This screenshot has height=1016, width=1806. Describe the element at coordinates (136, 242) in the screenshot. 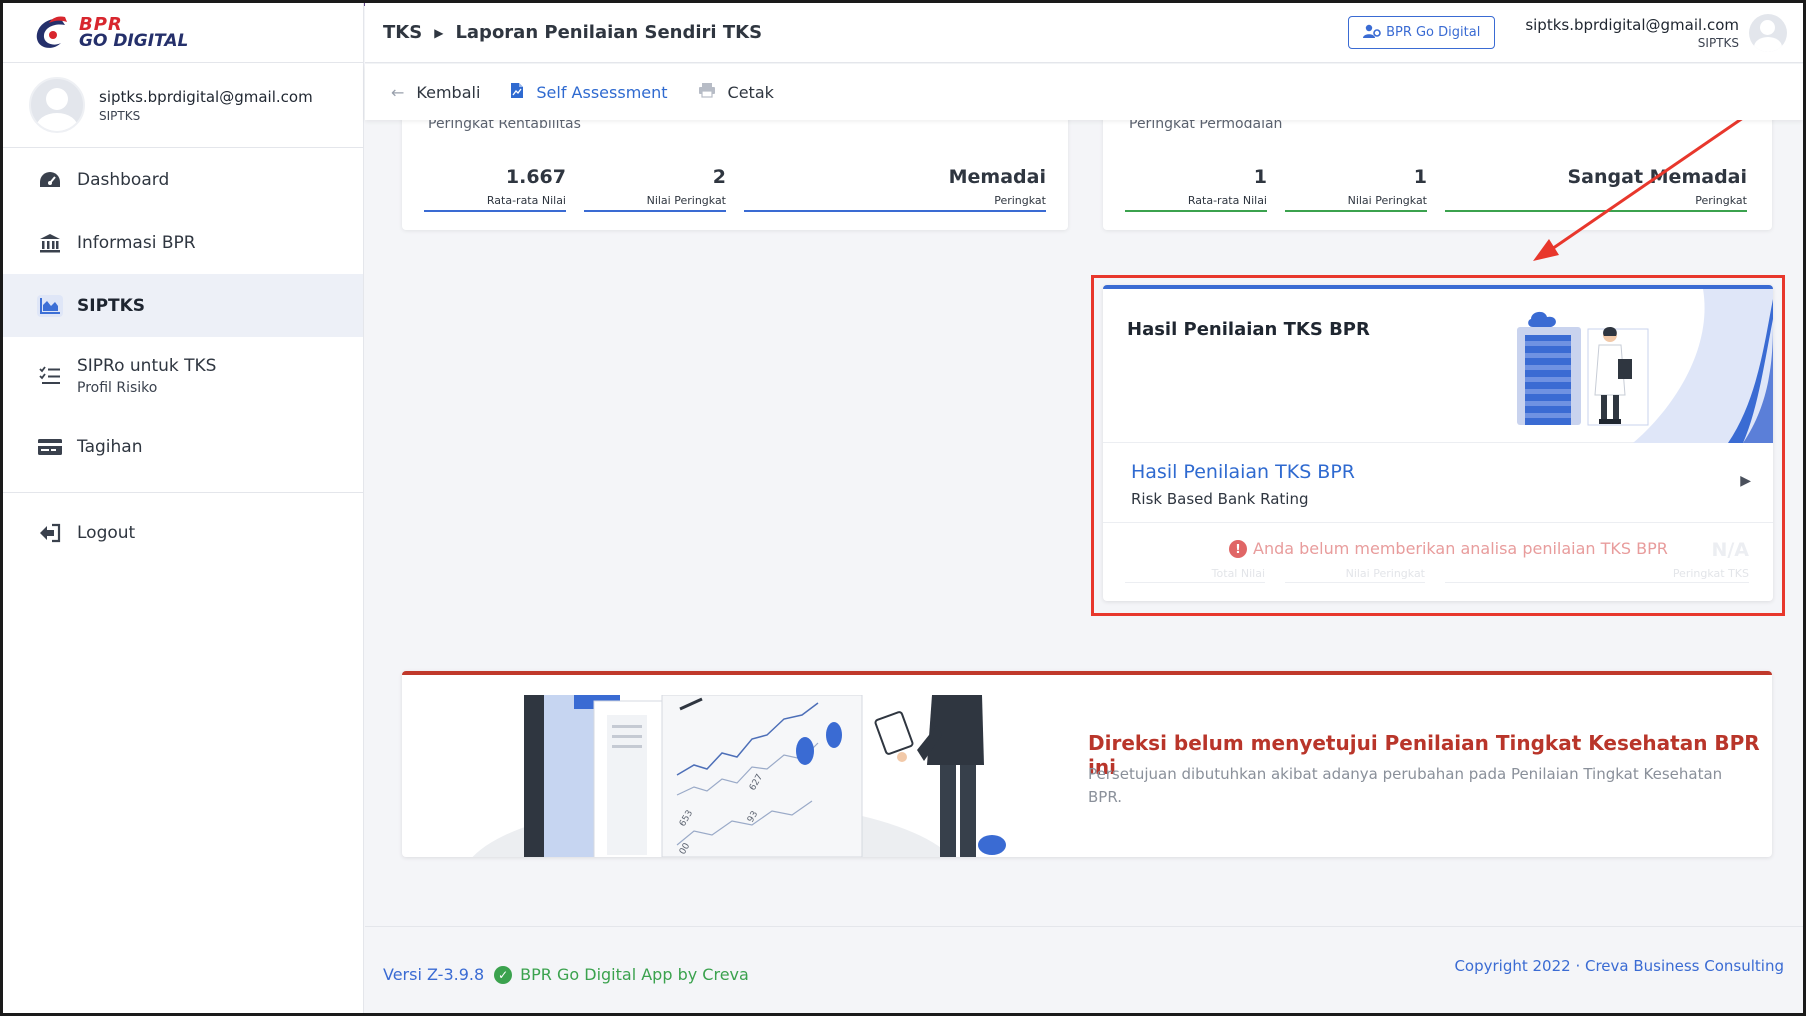

I see `sidebar-item-label: Informasi BPR` at that location.